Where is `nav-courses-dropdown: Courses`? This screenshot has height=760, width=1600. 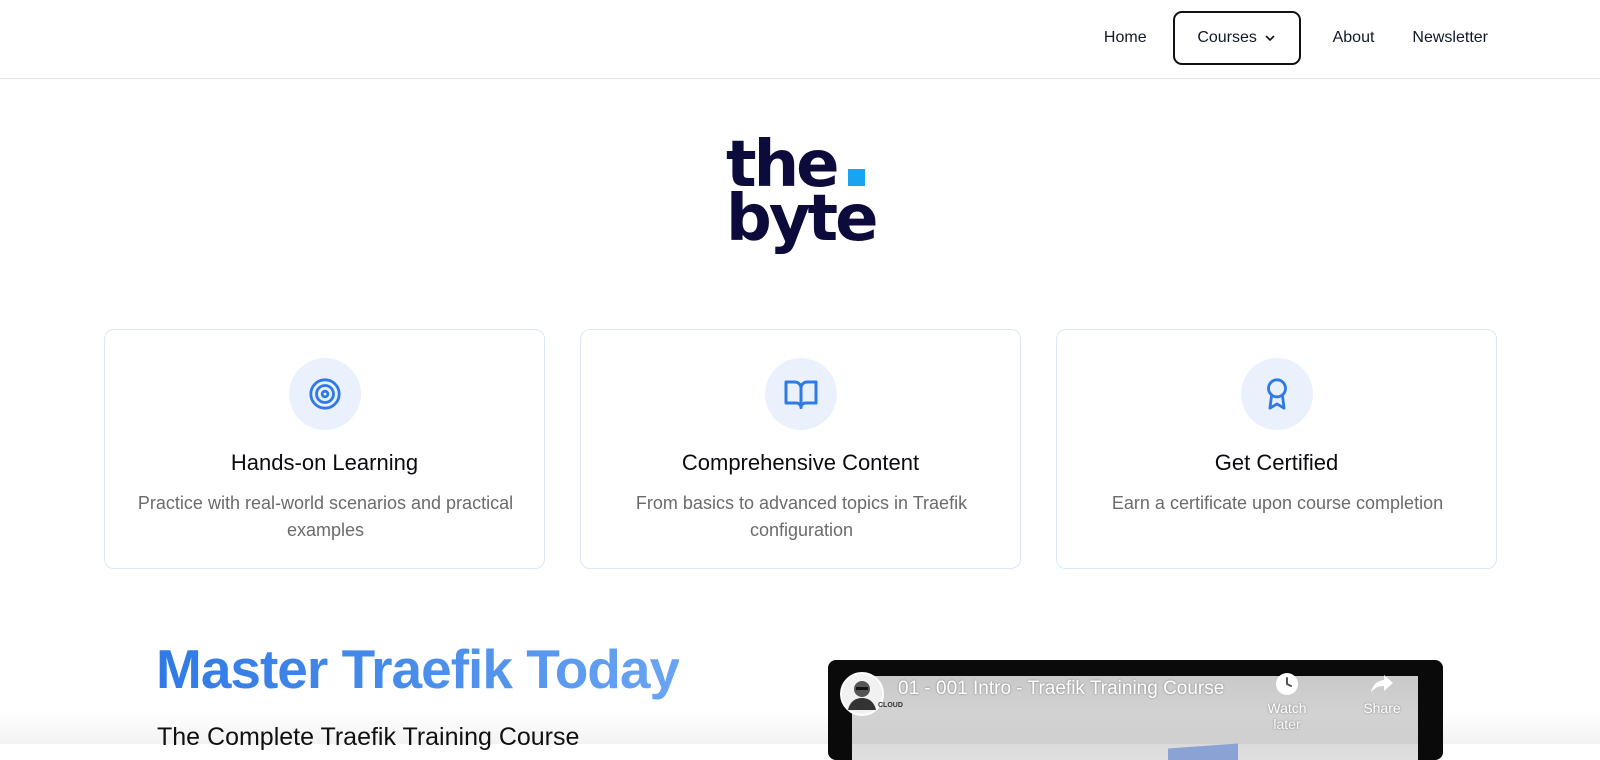
nav-courses-dropdown: Courses is located at coordinates (1236, 38).